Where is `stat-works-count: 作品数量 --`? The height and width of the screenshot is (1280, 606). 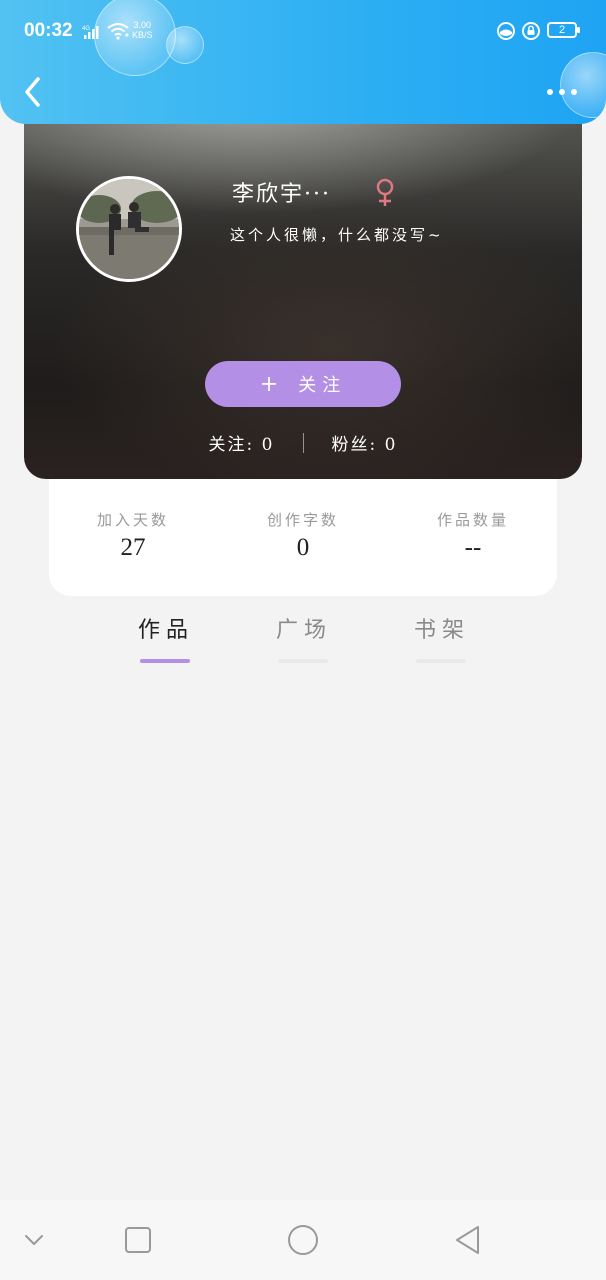
stat-works-count: 作品数量 -- is located at coordinates (473, 535).